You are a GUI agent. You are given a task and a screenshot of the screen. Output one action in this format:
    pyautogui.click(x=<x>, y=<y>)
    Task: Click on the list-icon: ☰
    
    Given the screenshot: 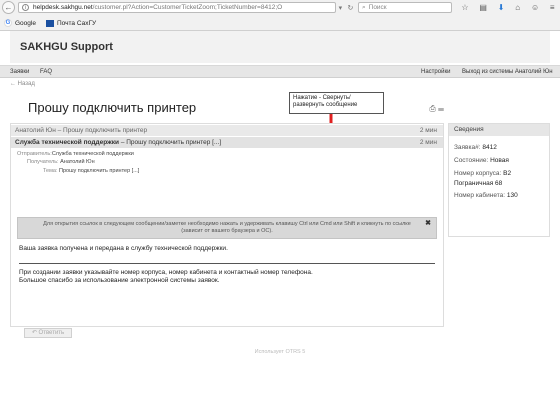 What is the action you would take?
    pyautogui.click(x=441, y=108)
    